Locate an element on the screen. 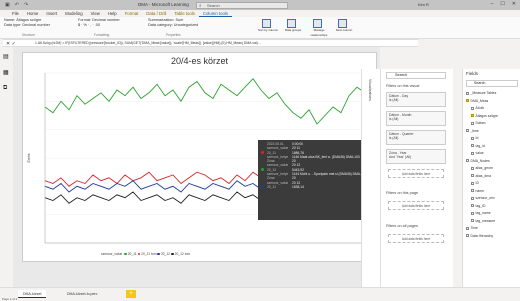 The width and height of the screenshot is (520, 301). field-label: szenzor_nev is located at coordinates (485, 198).